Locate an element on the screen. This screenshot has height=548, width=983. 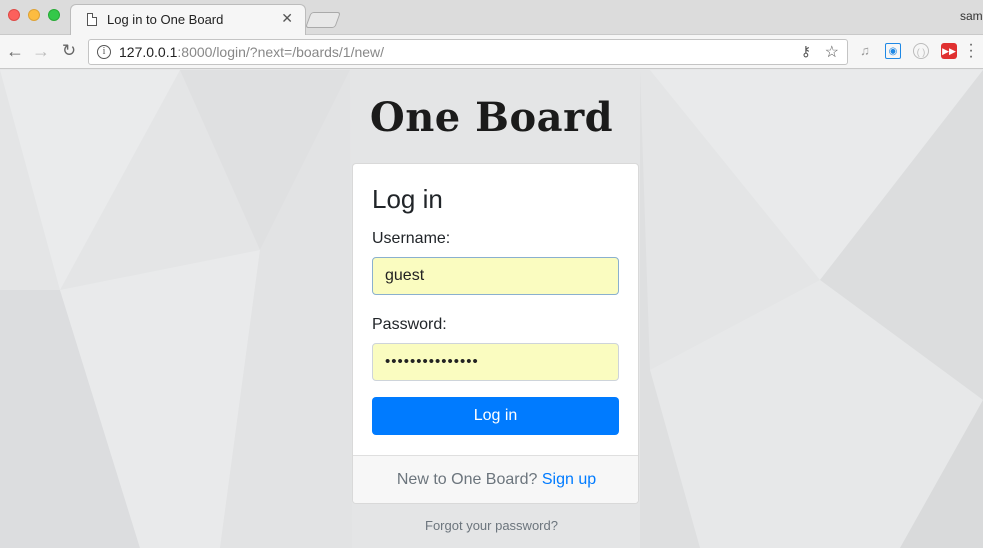
password-label: Password: is located at coordinates (409, 324).